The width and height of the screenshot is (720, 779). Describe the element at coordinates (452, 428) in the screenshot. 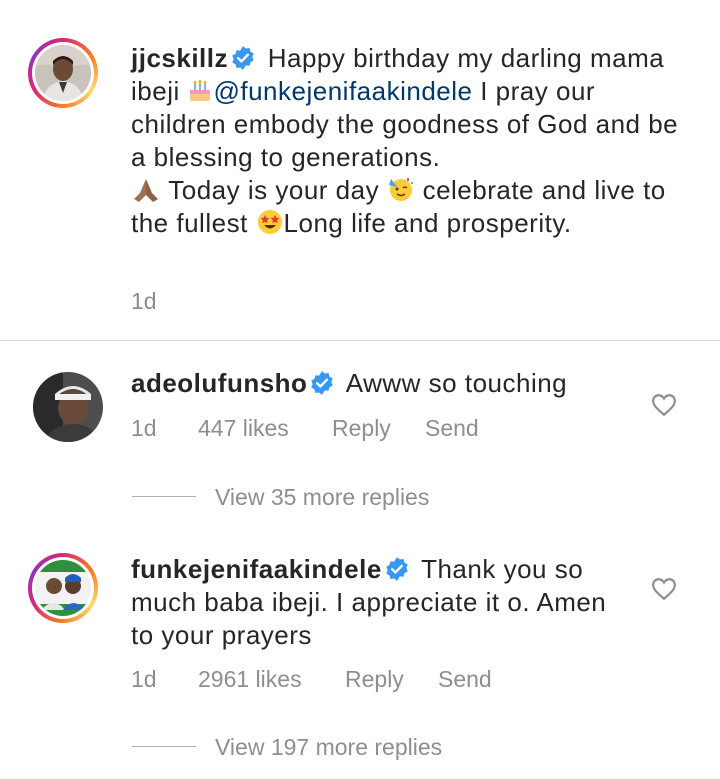

I see `comment-1-send-button: Send` at that location.